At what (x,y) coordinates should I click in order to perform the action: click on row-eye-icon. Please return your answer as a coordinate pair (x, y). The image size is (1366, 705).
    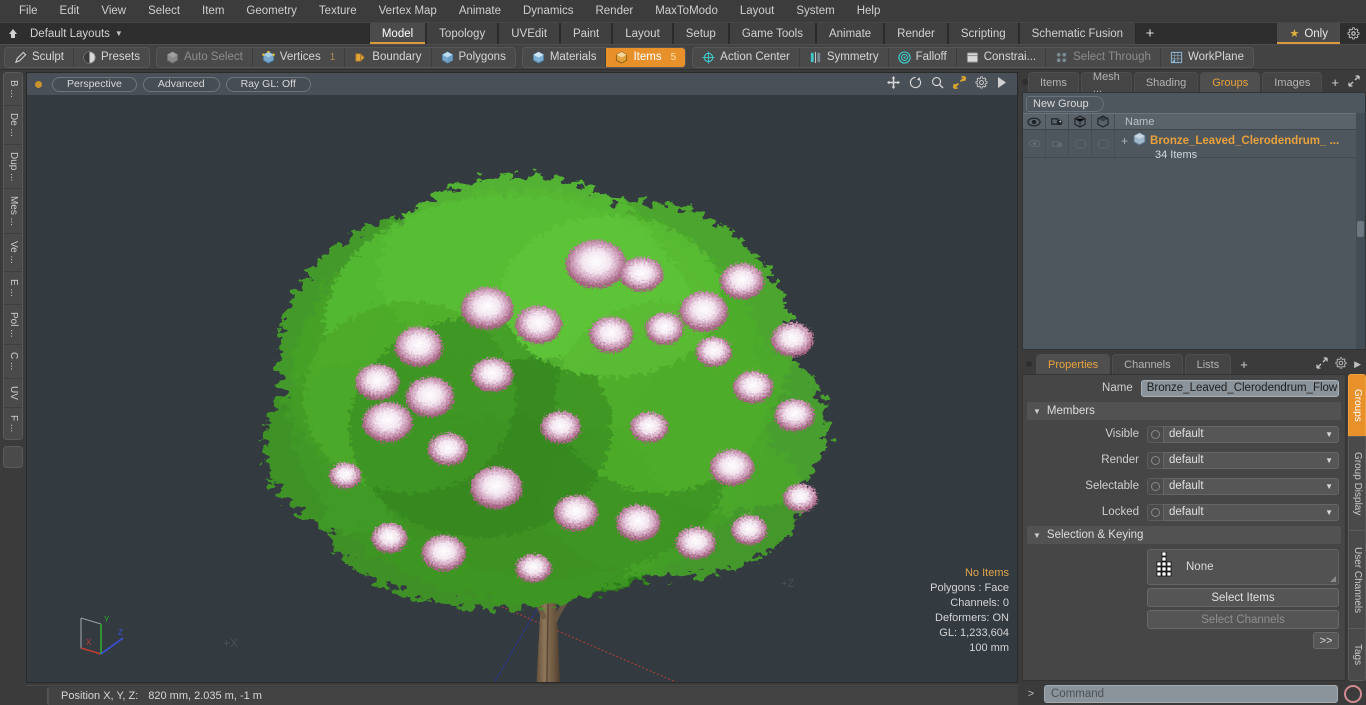
    Looking at the image, I should click on (1034, 143).